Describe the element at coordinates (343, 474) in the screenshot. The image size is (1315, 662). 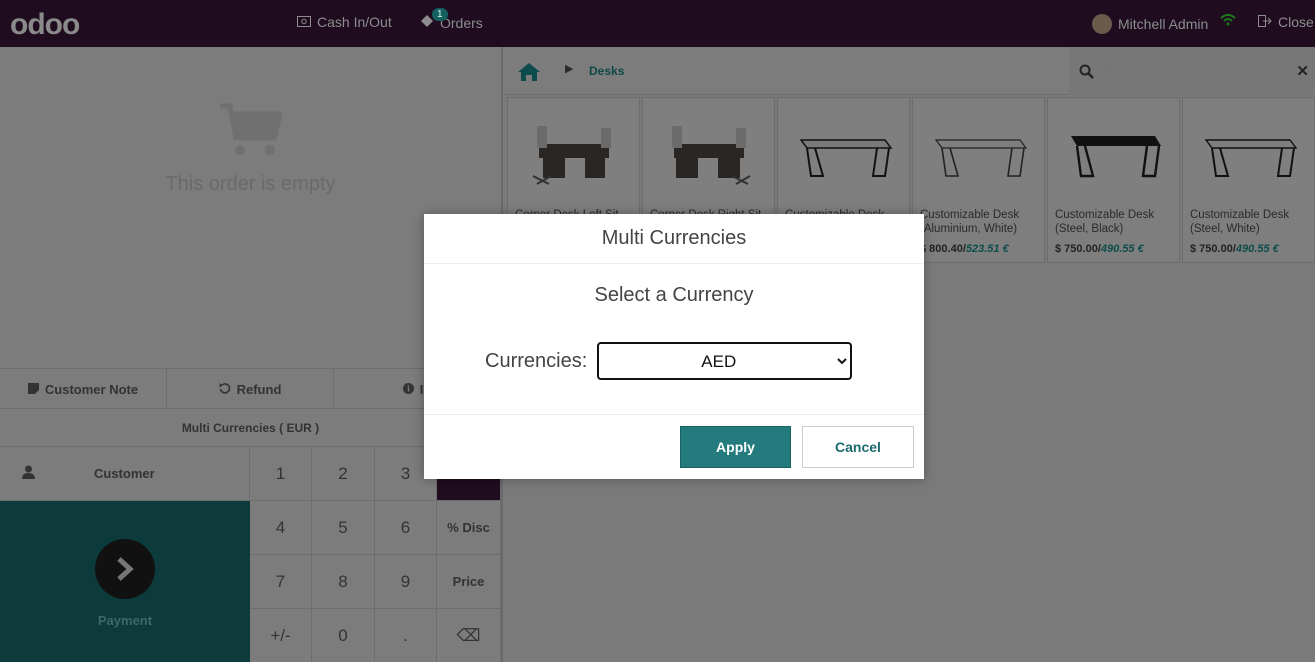
I see `numpad-key-2: 2` at that location.